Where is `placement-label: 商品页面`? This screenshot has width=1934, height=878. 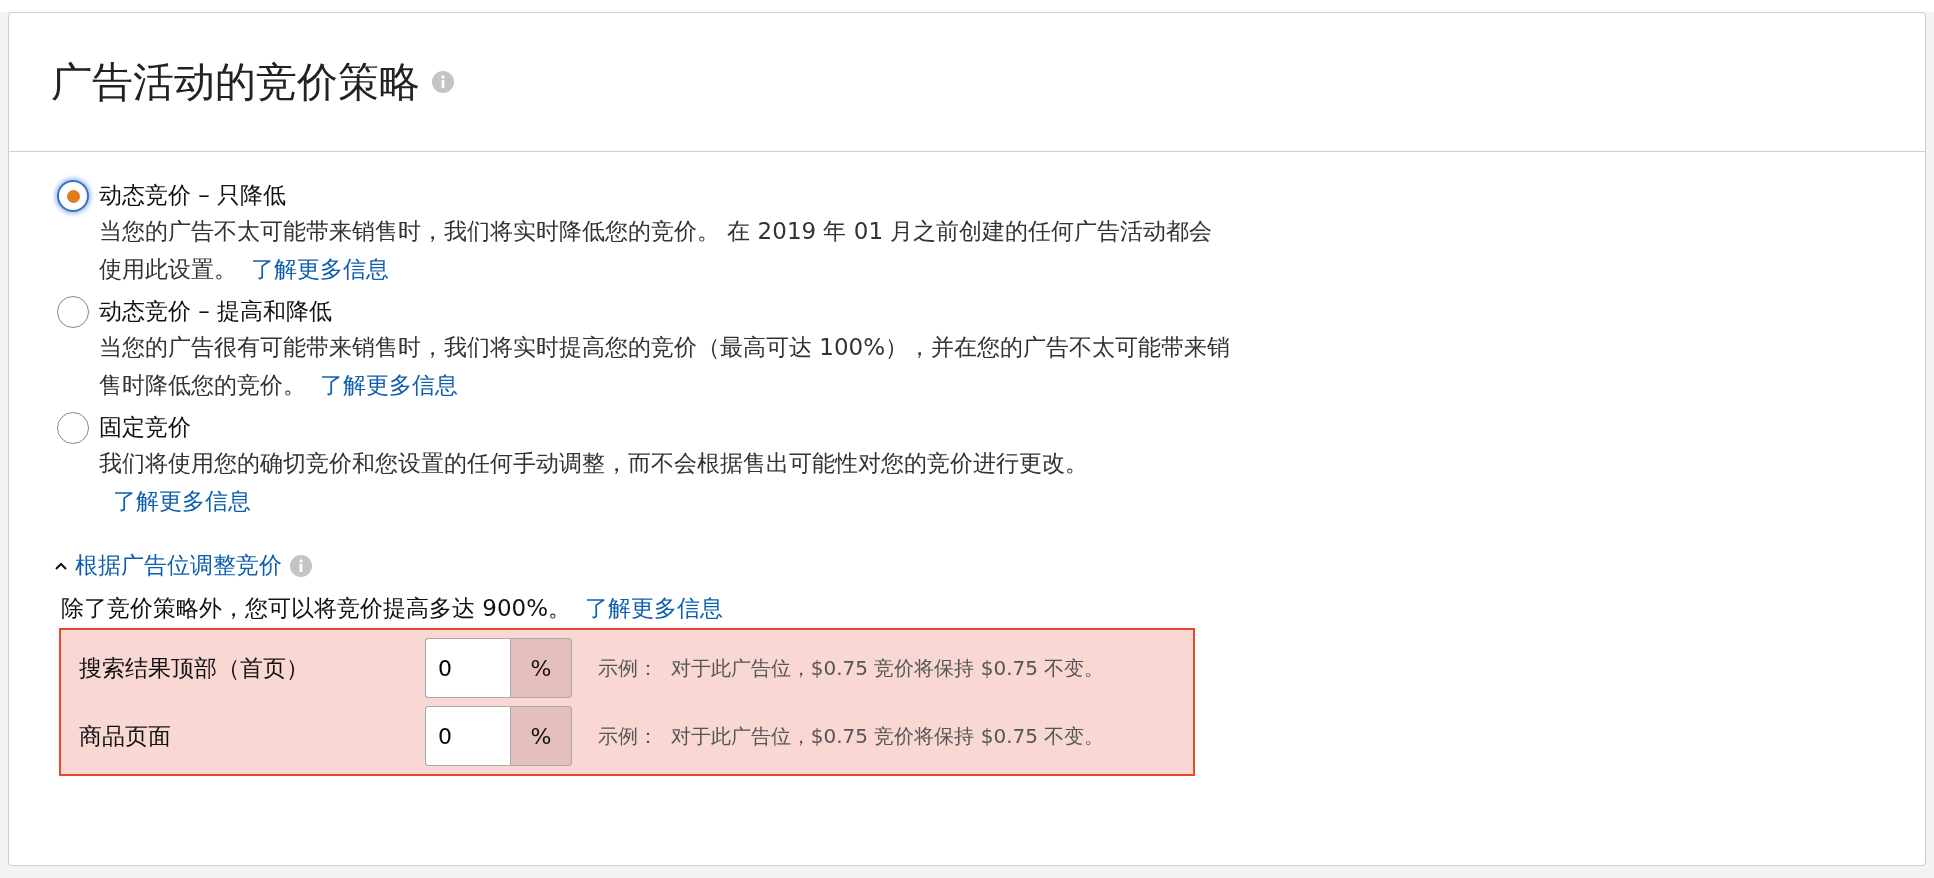 placement-label: 商品页面 is located at coordinates (125, 736).